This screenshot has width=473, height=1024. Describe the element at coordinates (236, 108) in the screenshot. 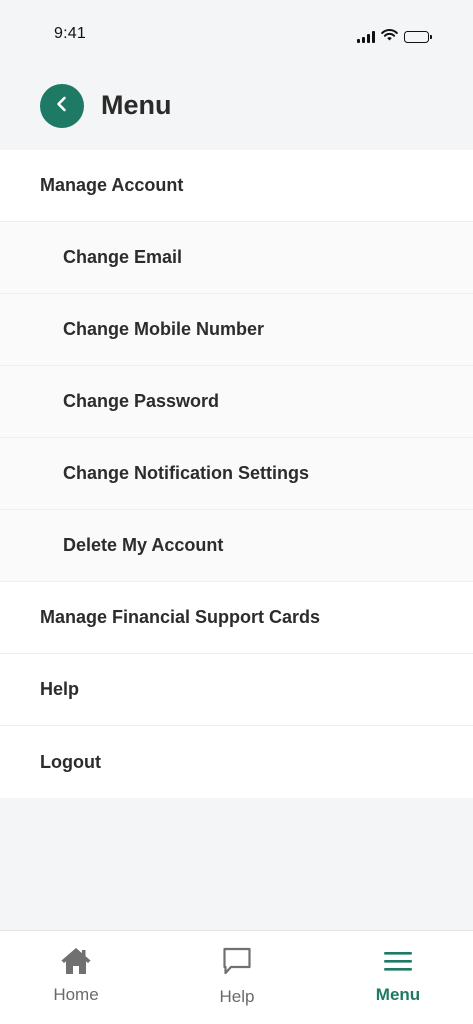

I see `header: Menu` at that location.